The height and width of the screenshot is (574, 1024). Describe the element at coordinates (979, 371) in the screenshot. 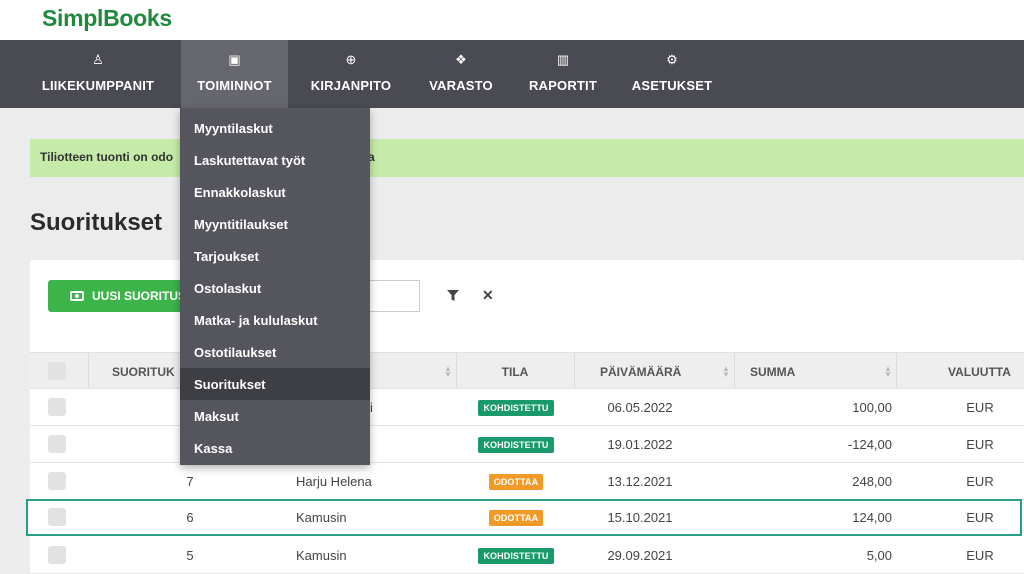

I see `header-currency: VALUUTTA` at that location.